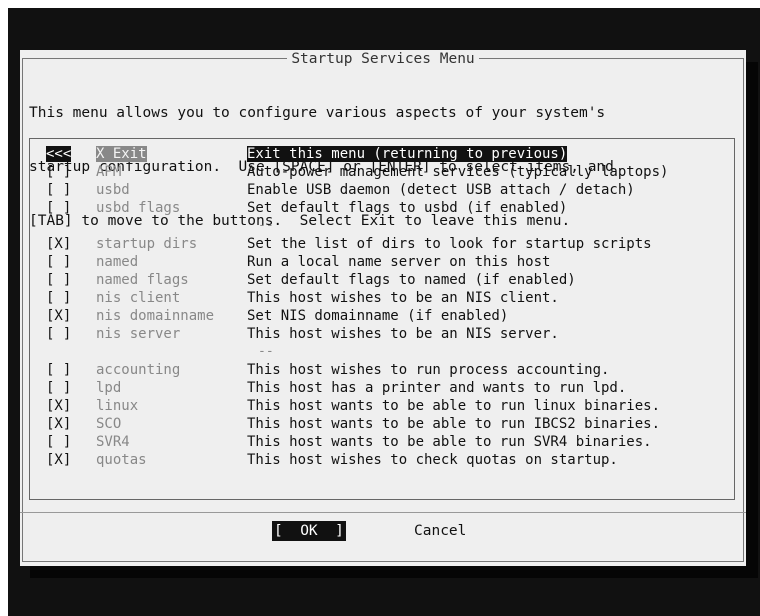 This screenshot has width=760, height=616. I want to click on dialog-title-bar: Startup Services Menu, so click(383, 59).